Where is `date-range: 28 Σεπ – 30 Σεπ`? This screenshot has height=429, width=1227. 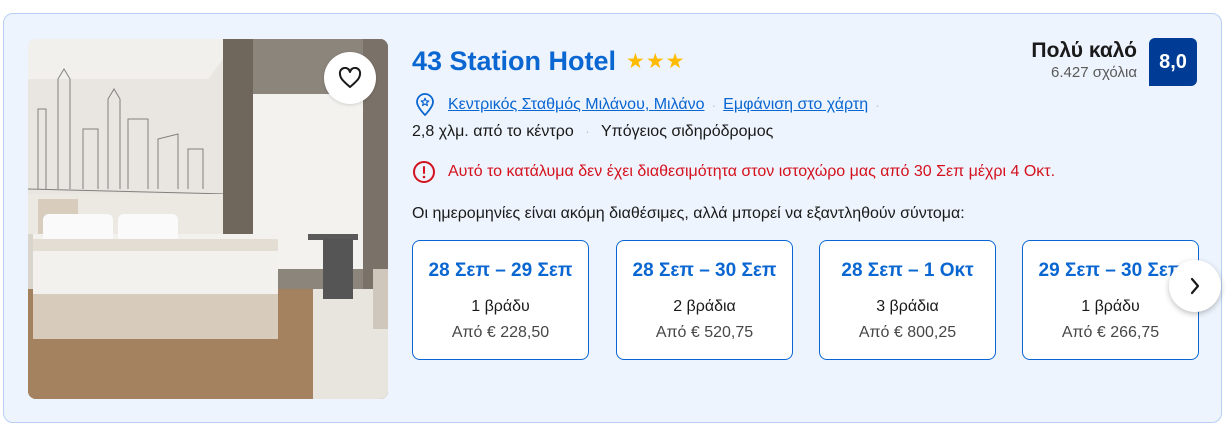 date-range: 28 Σεπ – 30 Σεπ is located at coordinates (704, 270).